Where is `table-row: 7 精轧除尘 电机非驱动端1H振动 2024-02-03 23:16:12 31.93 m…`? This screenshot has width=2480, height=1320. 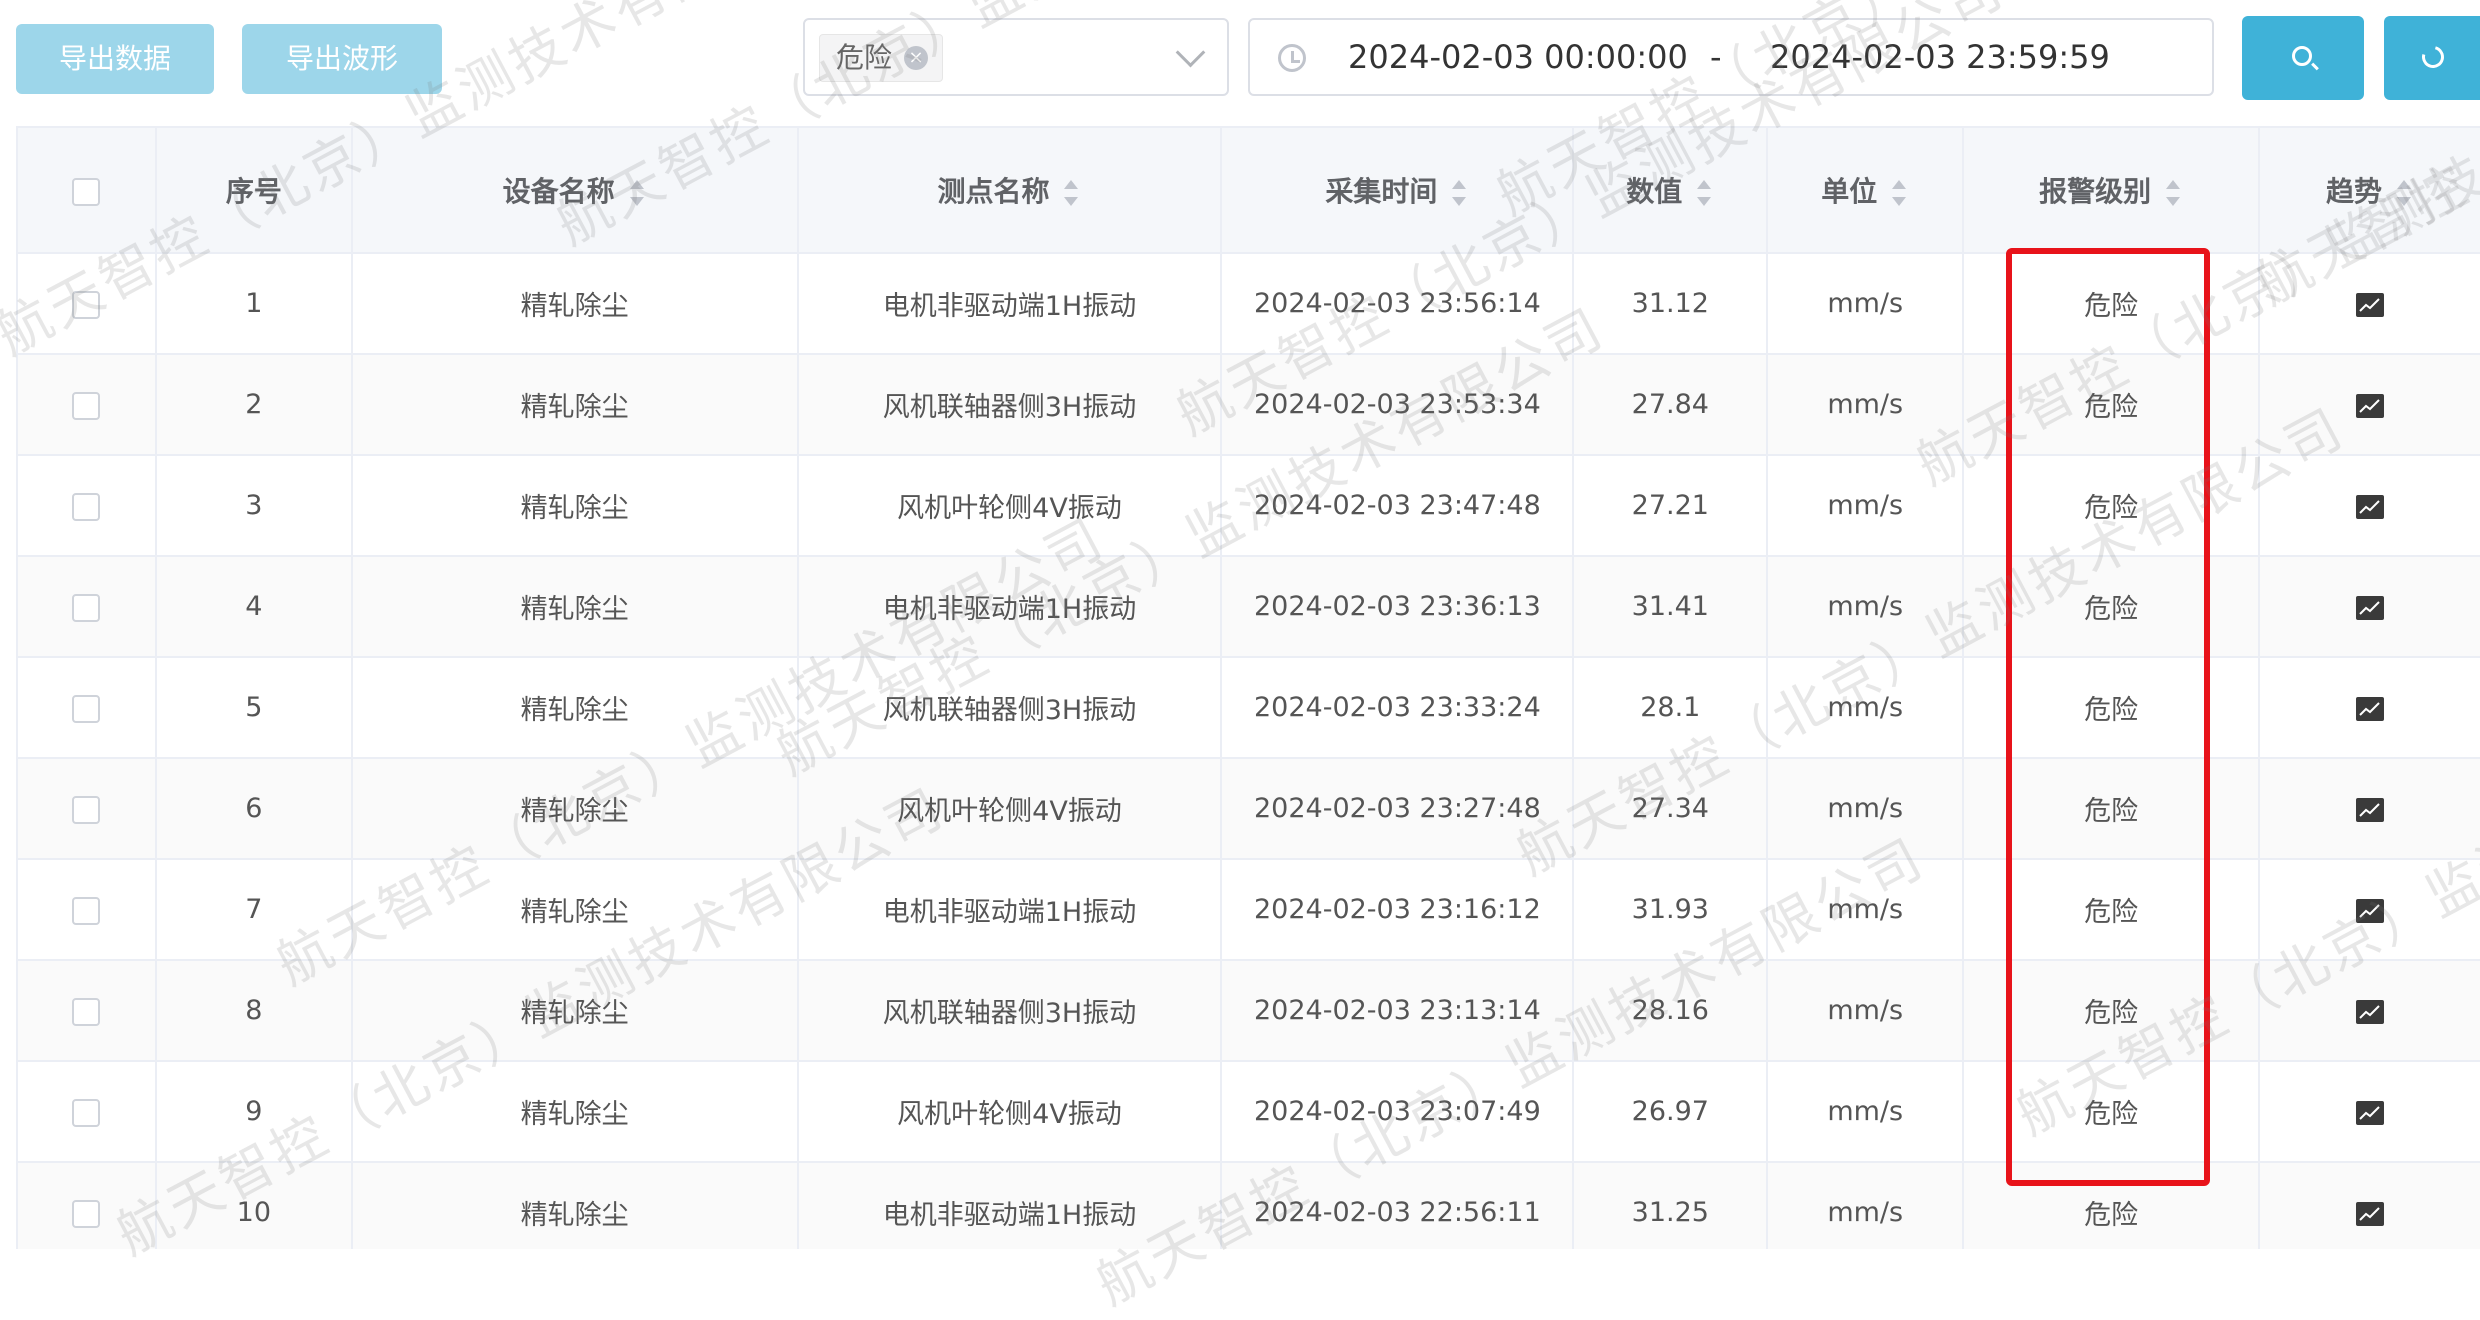
table-row: 7 精轧除尘 电机非驱动端1H振动 2024-02-03 23:16:12 31.93 m… is located at coordinates (1249, 910).